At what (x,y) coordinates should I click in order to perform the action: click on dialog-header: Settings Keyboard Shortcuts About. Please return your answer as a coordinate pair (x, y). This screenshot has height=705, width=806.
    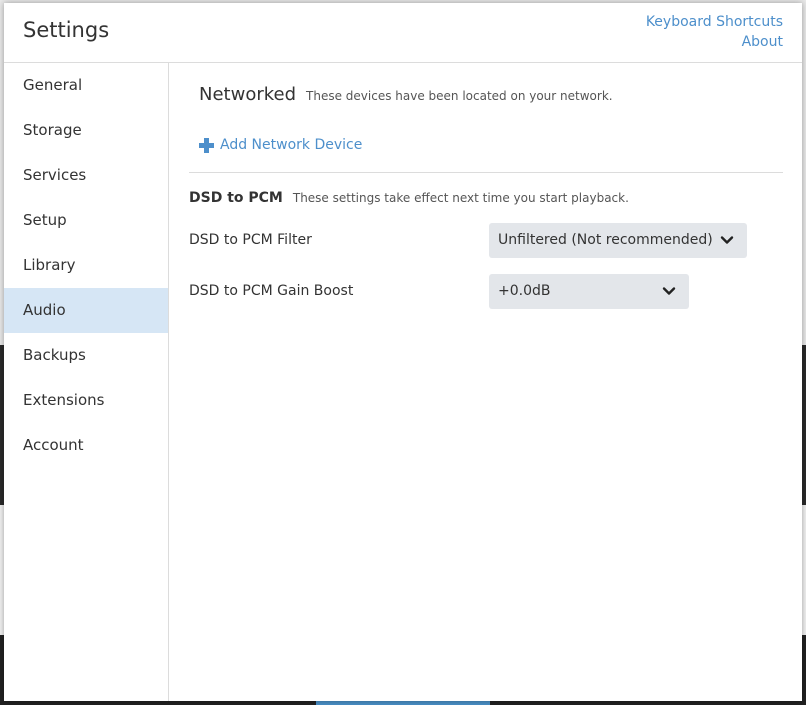
    Looking at the image, I should click on (403, 33).